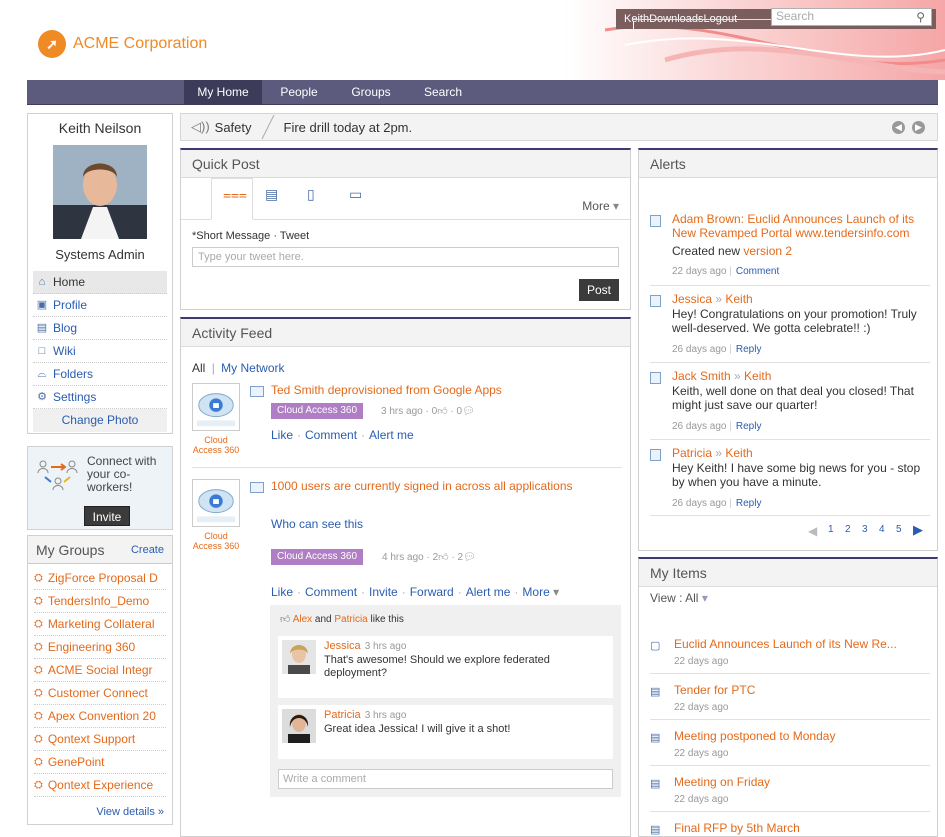 The image size is (945, 837). What do you see at coordinates (100, 351) in the screenshot?
I see `menu-item-wiki: □ Wiki` at bounding box center [100, 351].